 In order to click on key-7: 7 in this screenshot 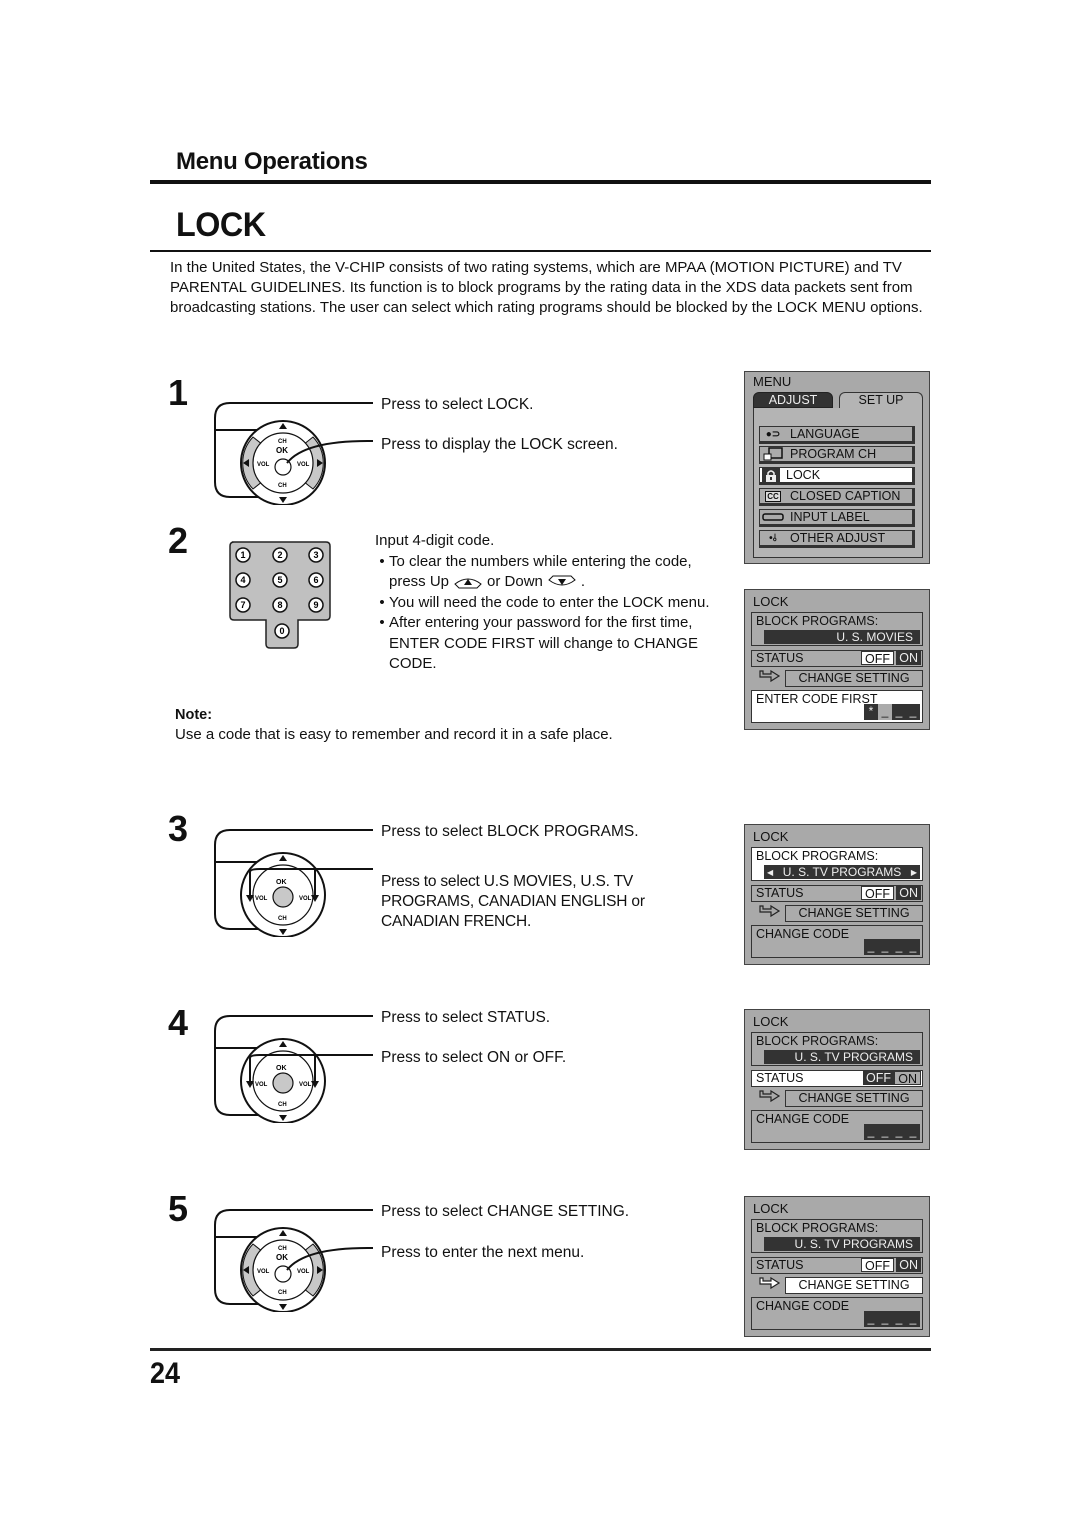, I will do `click(243, 605)`.